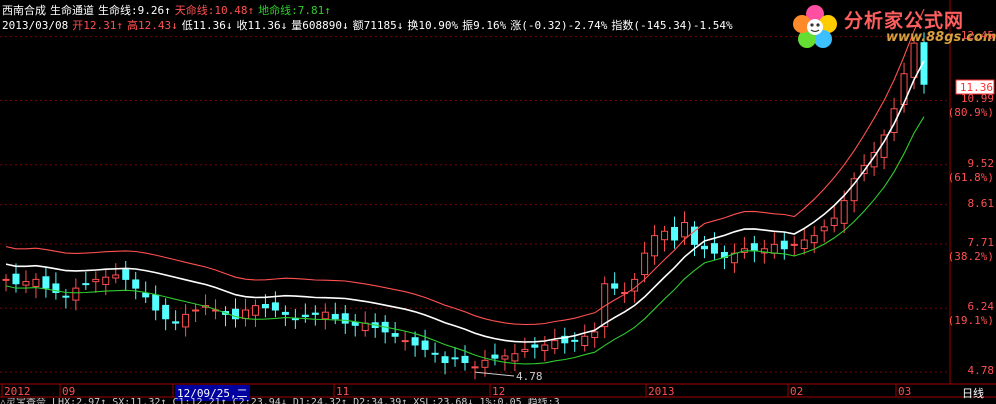 The image size is (996, 404). What do you see at coordinates (258, 25) in the screenshot?
I see `close-price: 收11.36` at bounding box center [258, 25].